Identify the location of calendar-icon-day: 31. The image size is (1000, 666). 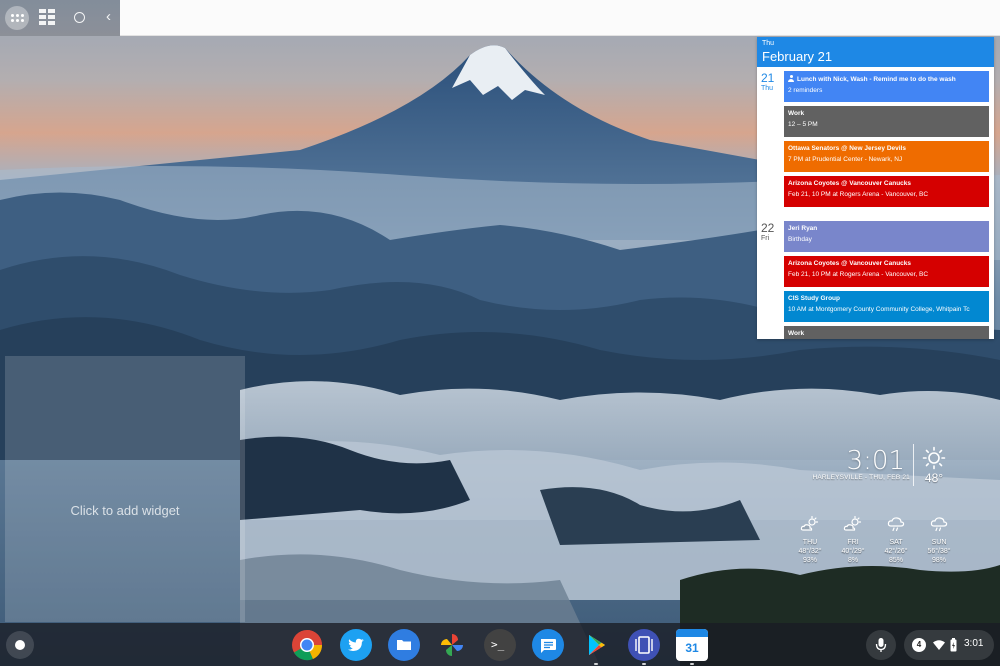
(692, 648).